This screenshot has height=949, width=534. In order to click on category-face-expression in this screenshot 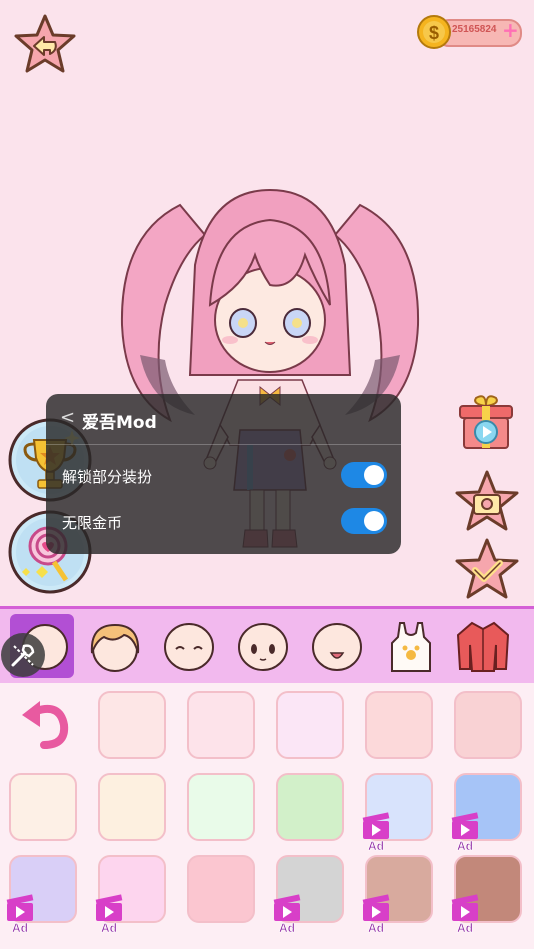, I will do `click(263, 646)`.